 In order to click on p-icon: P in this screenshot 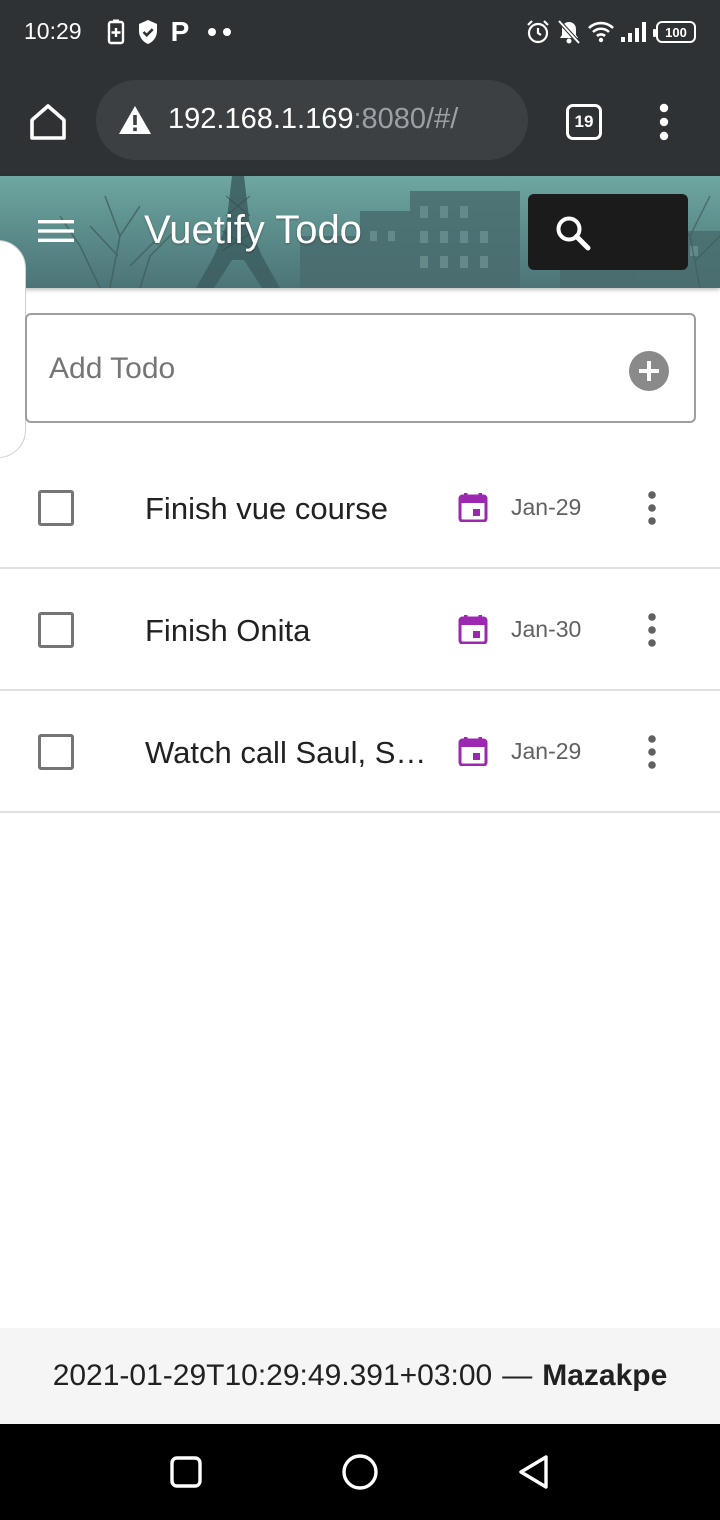, I will do `click(180, 31)`.